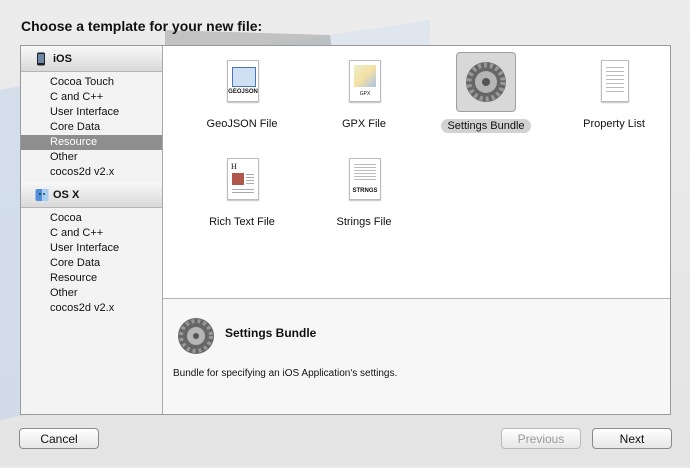 This screenshot has width=690, height=468. What do you see at coordinates (364, 81) in the screenshot?
I see `gpx-file-icon: GPX` at bounding box center [364, 81].